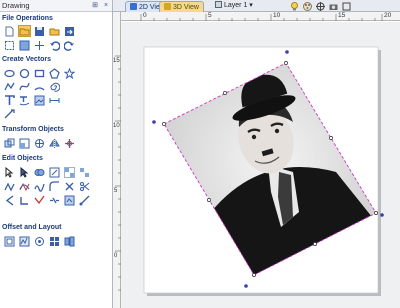  Describe the element at coordinates (56, 6) in the screenshot. I see `panel-title-bar: Drawing ⊞ ×` at that location.